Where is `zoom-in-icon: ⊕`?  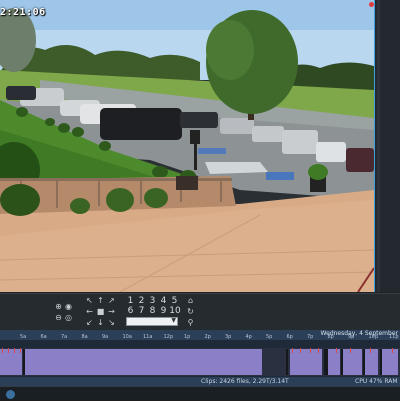
zoom-in-icon: ⊕ is located at coordinates (58, 307).